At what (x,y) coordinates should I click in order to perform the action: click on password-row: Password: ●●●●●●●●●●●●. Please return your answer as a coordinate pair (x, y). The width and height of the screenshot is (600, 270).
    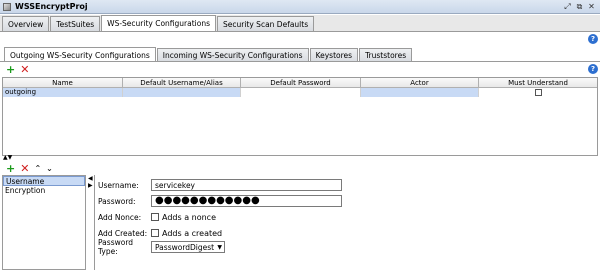
    Looking at the image, I should click on (220, 201).